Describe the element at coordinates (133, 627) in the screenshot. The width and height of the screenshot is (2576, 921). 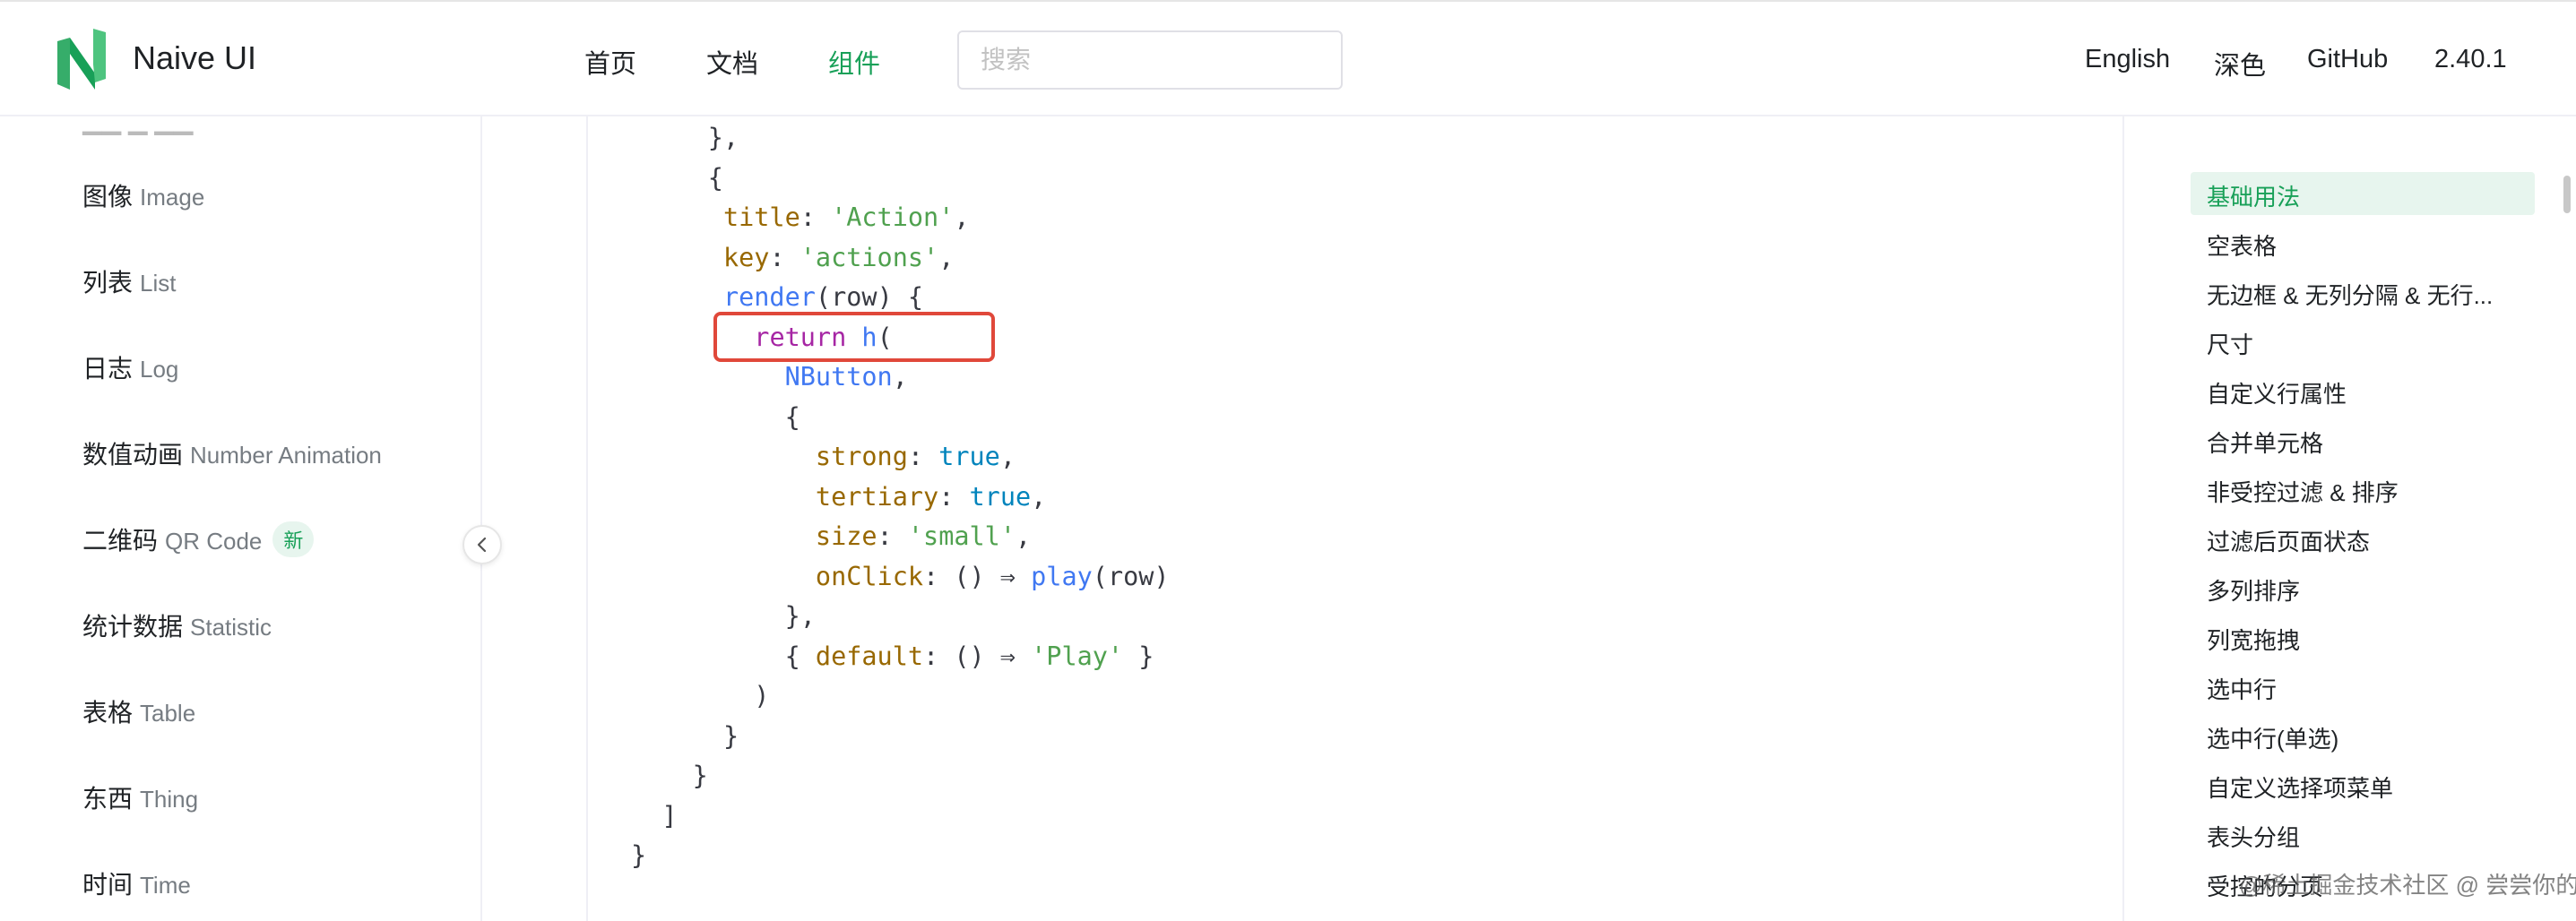
I see `sidebar-item-label: 统计数据` at that location.